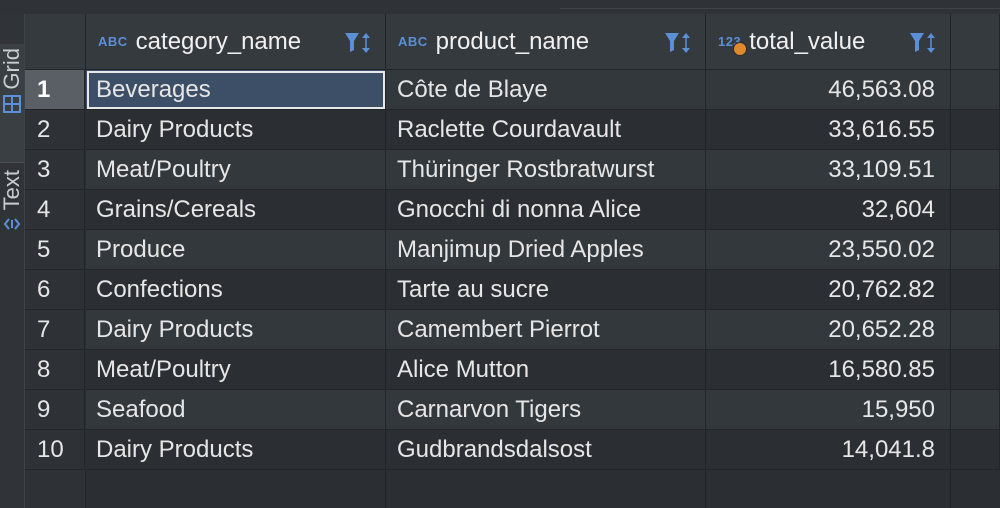  I want to click on cell-total-value: 15,950, so click(828, 410).